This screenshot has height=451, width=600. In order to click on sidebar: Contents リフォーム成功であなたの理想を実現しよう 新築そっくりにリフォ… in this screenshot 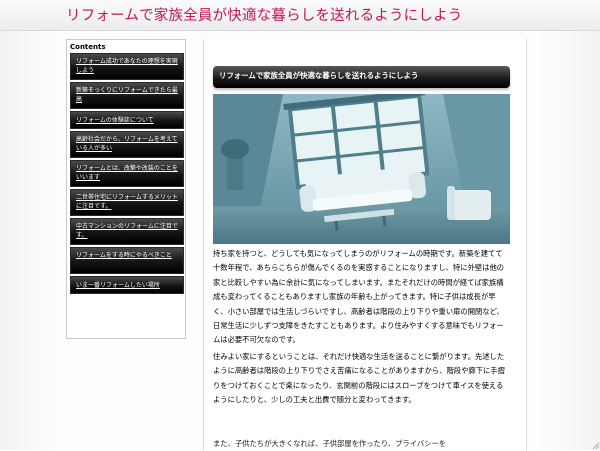, I will do `click(126, 189)`.